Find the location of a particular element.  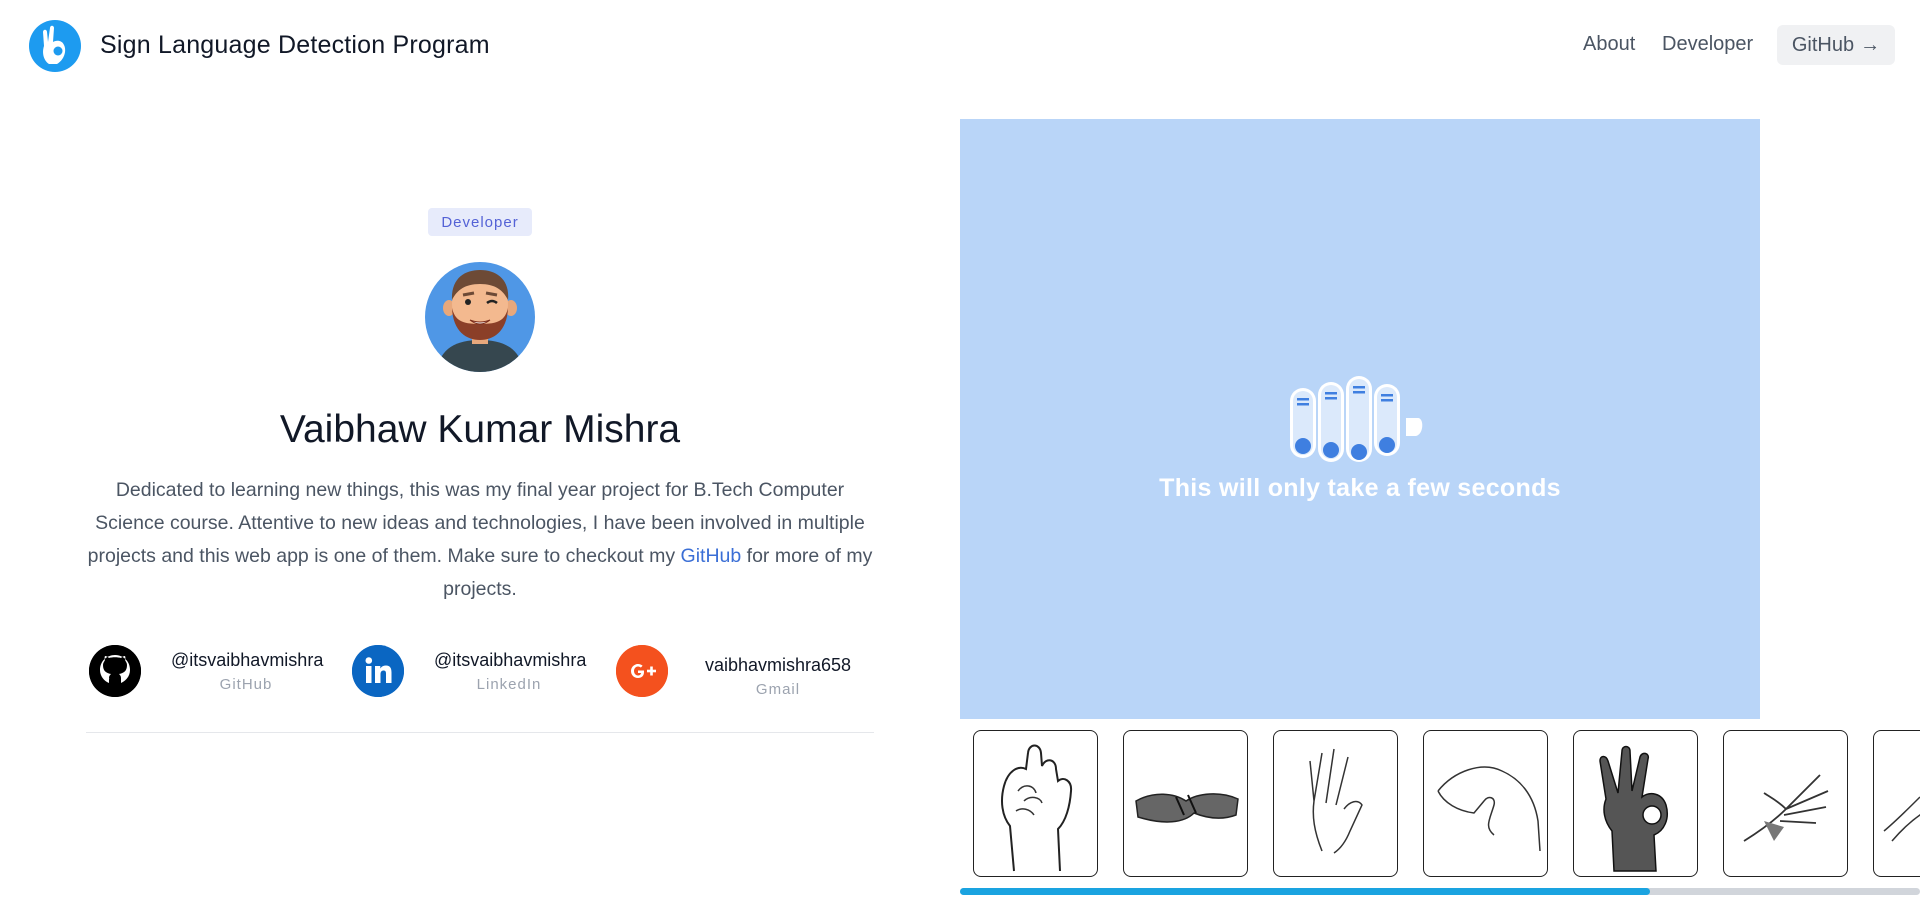

google-plus-icon is located at coordinates (642, 671).